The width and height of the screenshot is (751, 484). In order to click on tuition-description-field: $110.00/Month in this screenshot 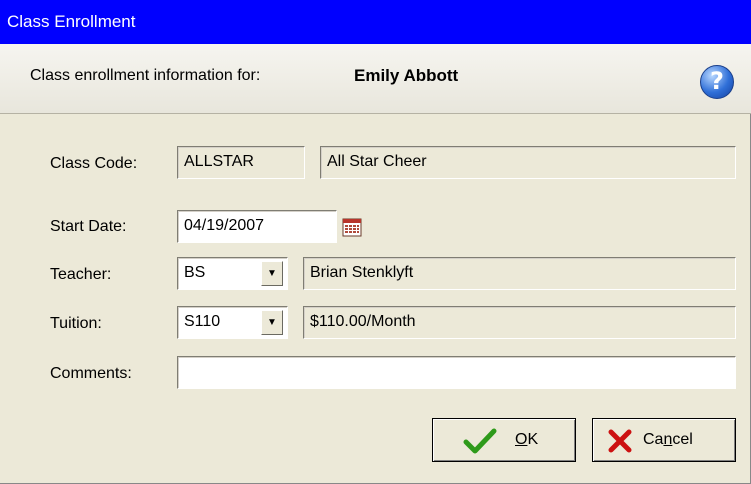, I will do `click(519, 322)`.